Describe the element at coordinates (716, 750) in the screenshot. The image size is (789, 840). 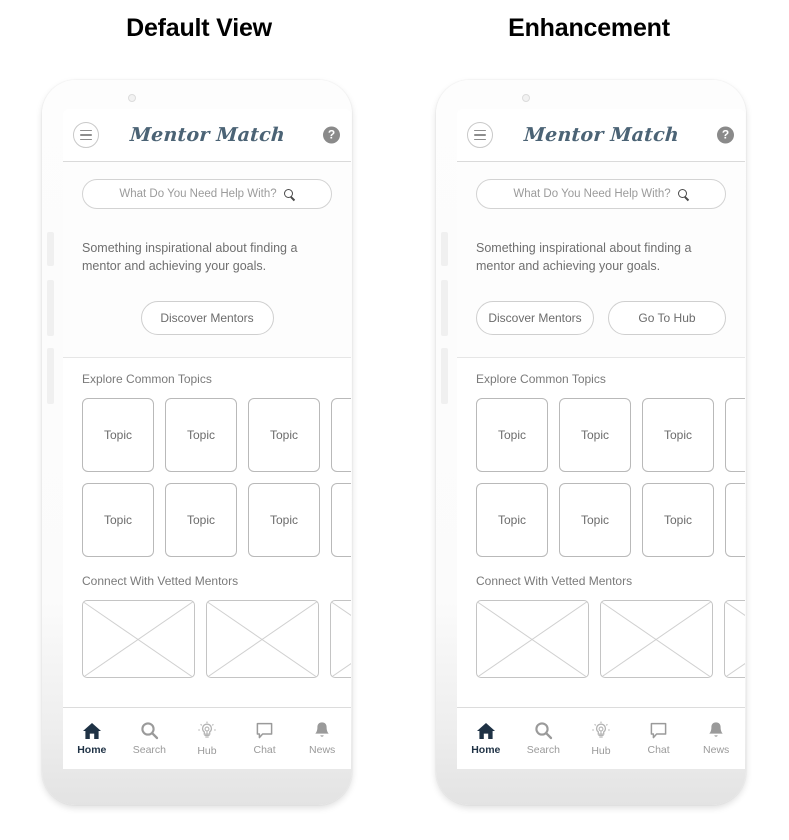
I see `tab-label: News` at that location.